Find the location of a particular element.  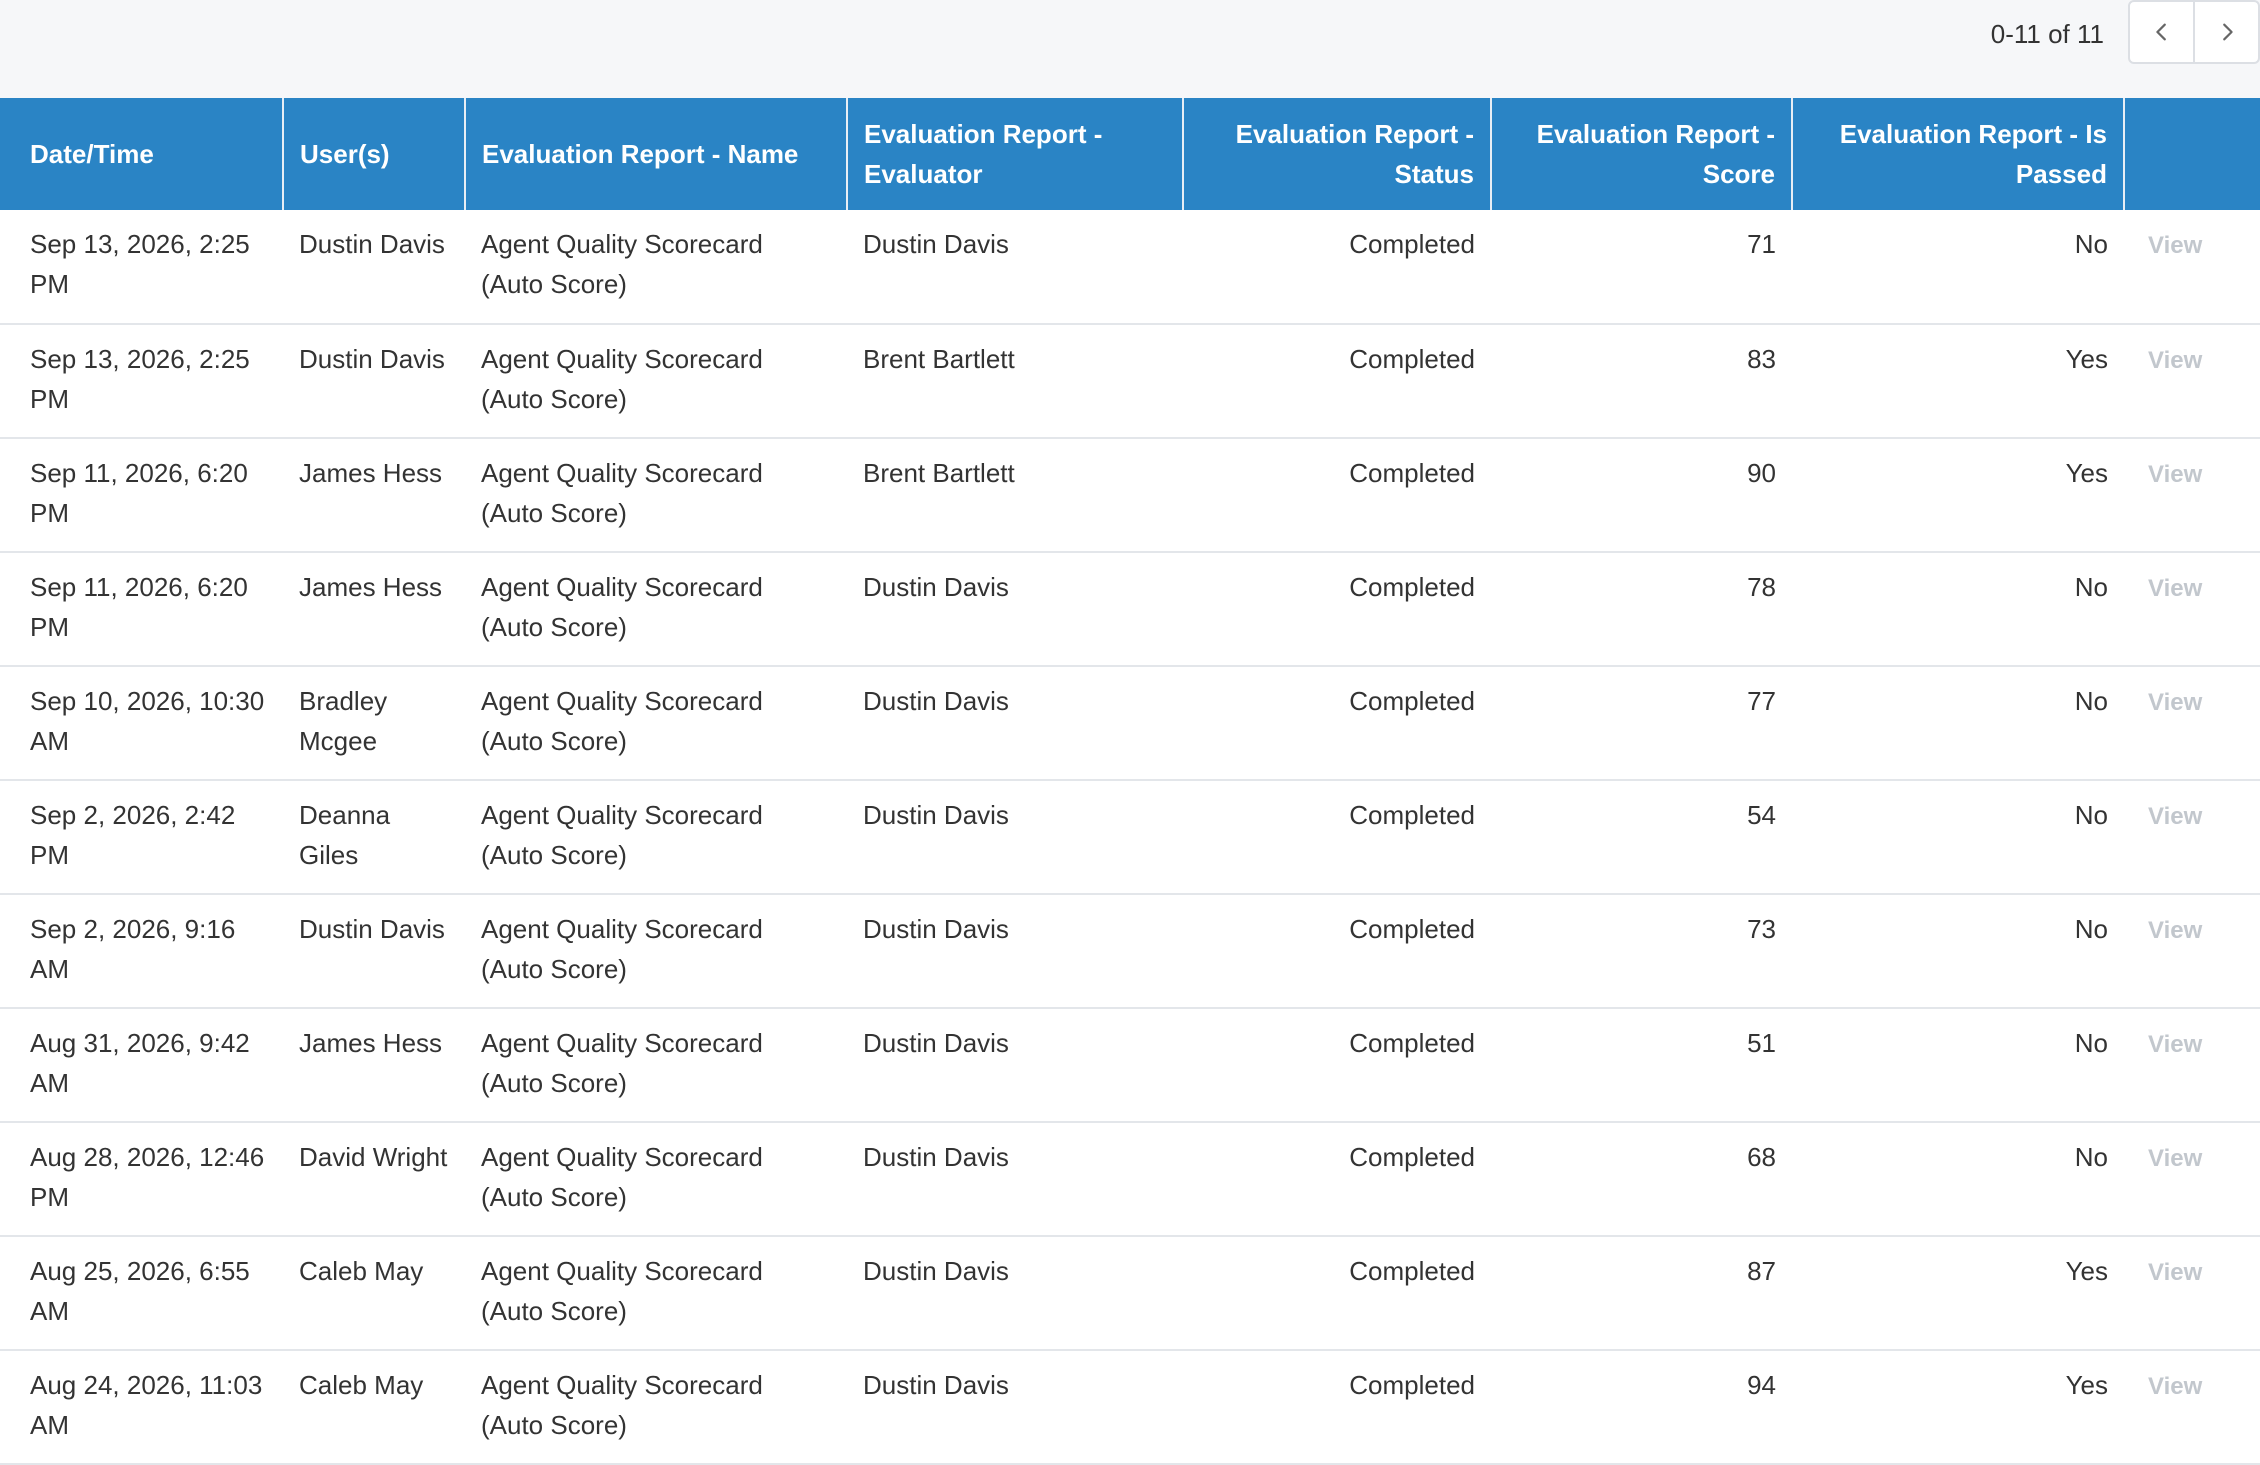

cell-datetime: Aug 24, 2026, 11:03 AM is located at coordinates (141, 1407).